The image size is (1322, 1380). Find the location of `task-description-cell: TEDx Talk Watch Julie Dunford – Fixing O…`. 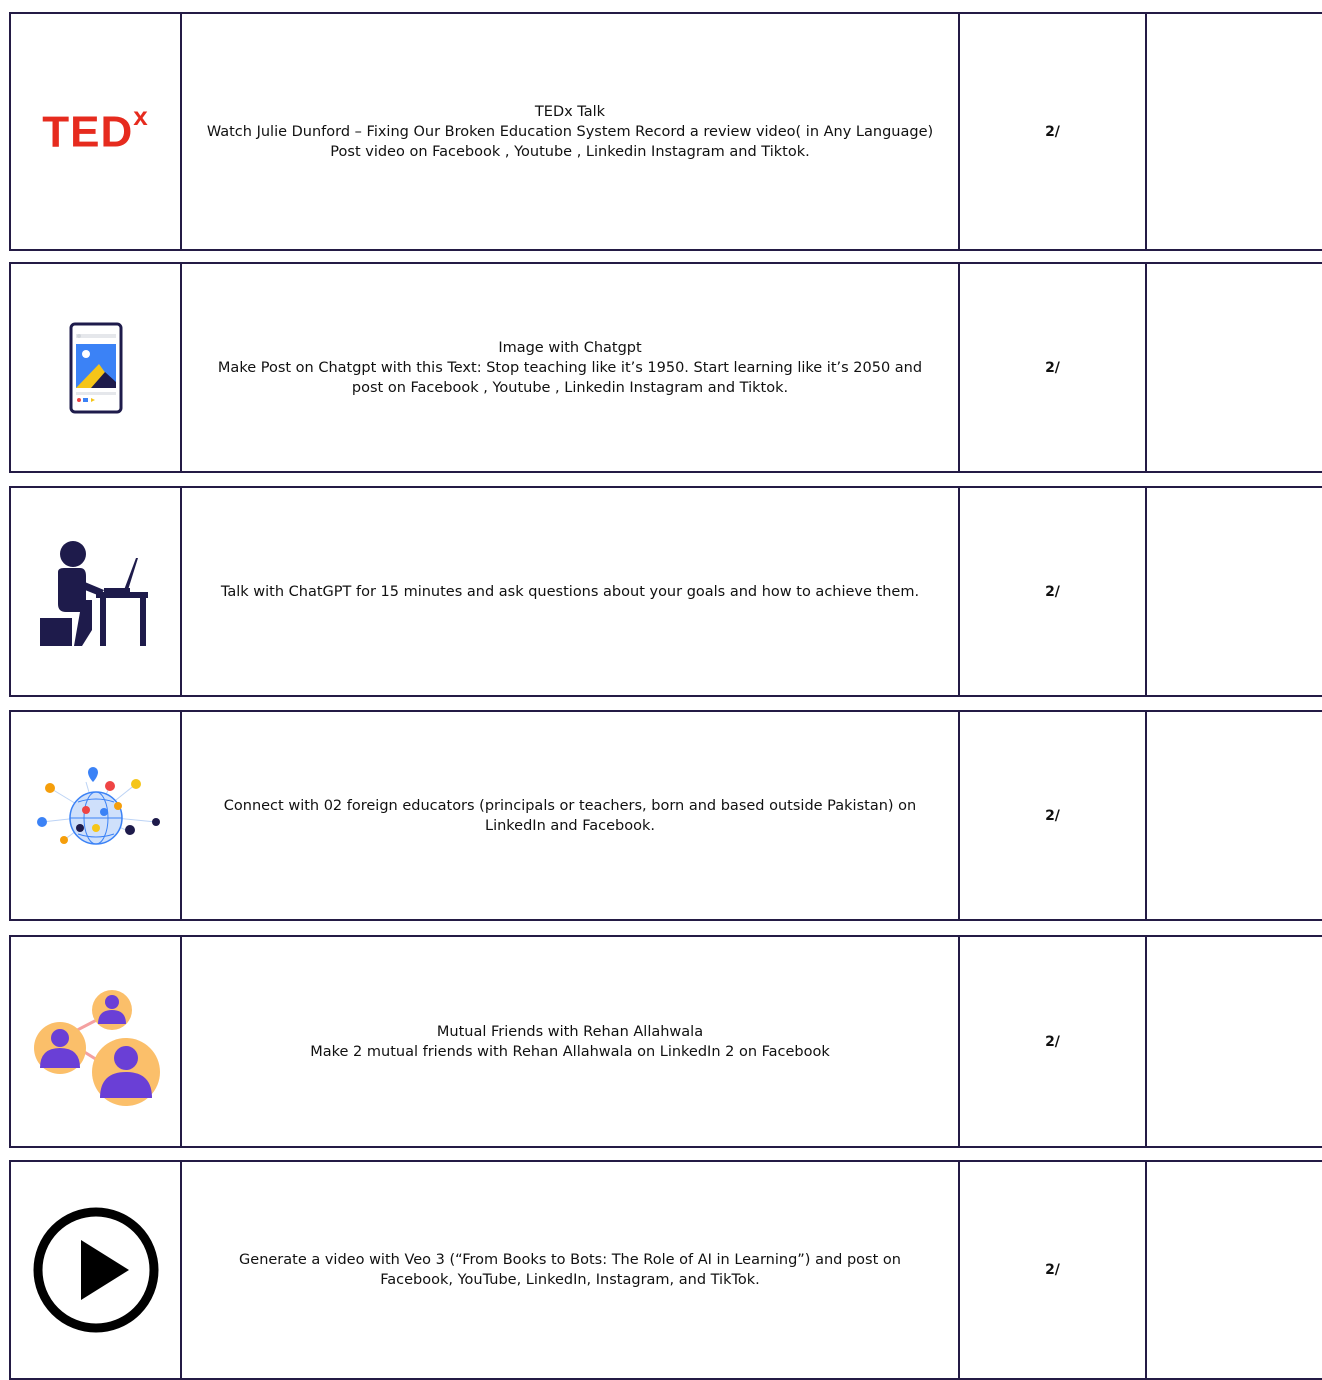

task-description-cell: TEDx Talk Watch Julie Dunford – Fixing O… is located at coordinates (571, 131).